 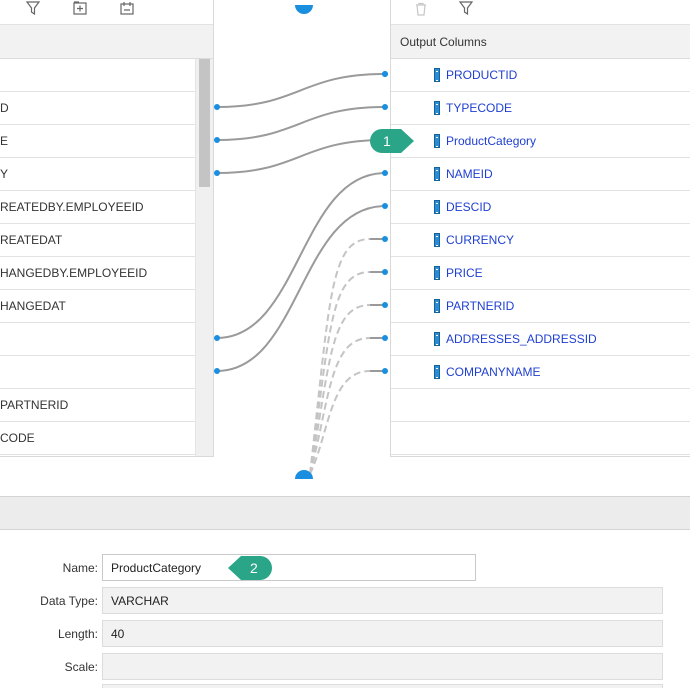 I want to click on output-column-name: ProductCategory, so click(x=491, y=141).